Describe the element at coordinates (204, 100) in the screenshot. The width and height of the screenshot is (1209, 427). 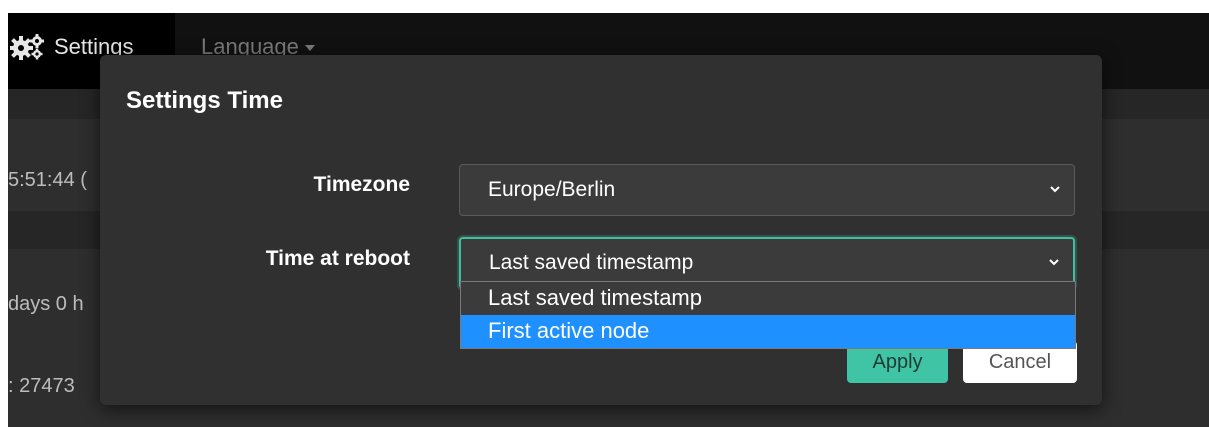
I see `modal-title: Settings Time` at that location.